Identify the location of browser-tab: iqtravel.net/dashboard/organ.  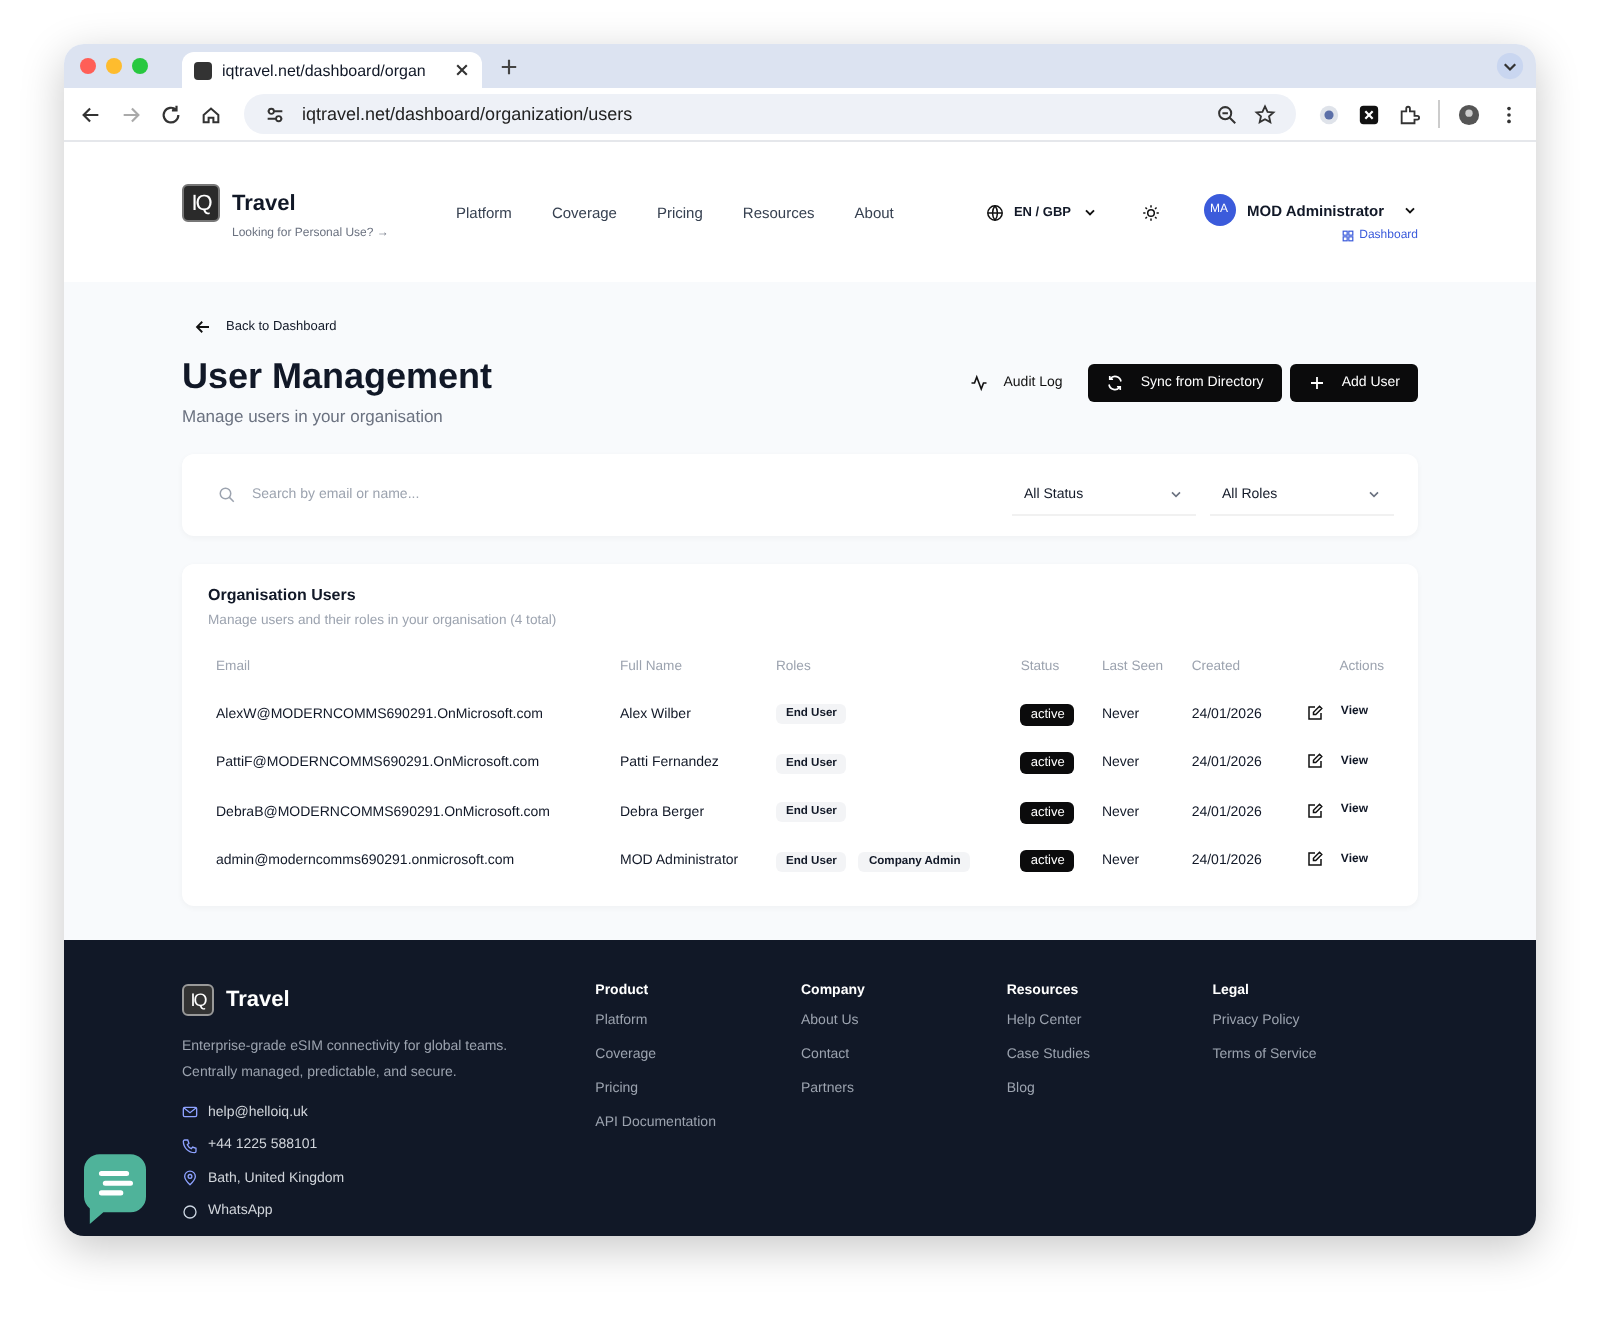
(332, 70).